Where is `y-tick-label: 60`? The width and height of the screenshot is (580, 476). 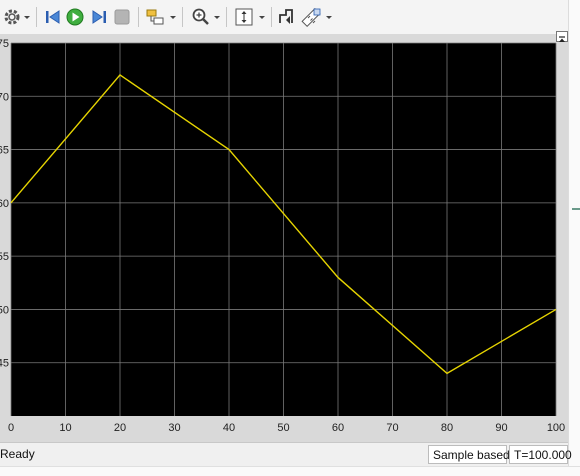 y-tick-label: 60 is located at coordinates (4, 204).